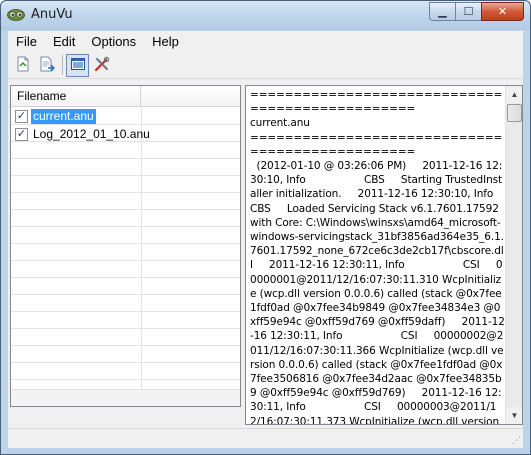  I want to click on settings-tools-icon, so click(102, 65).